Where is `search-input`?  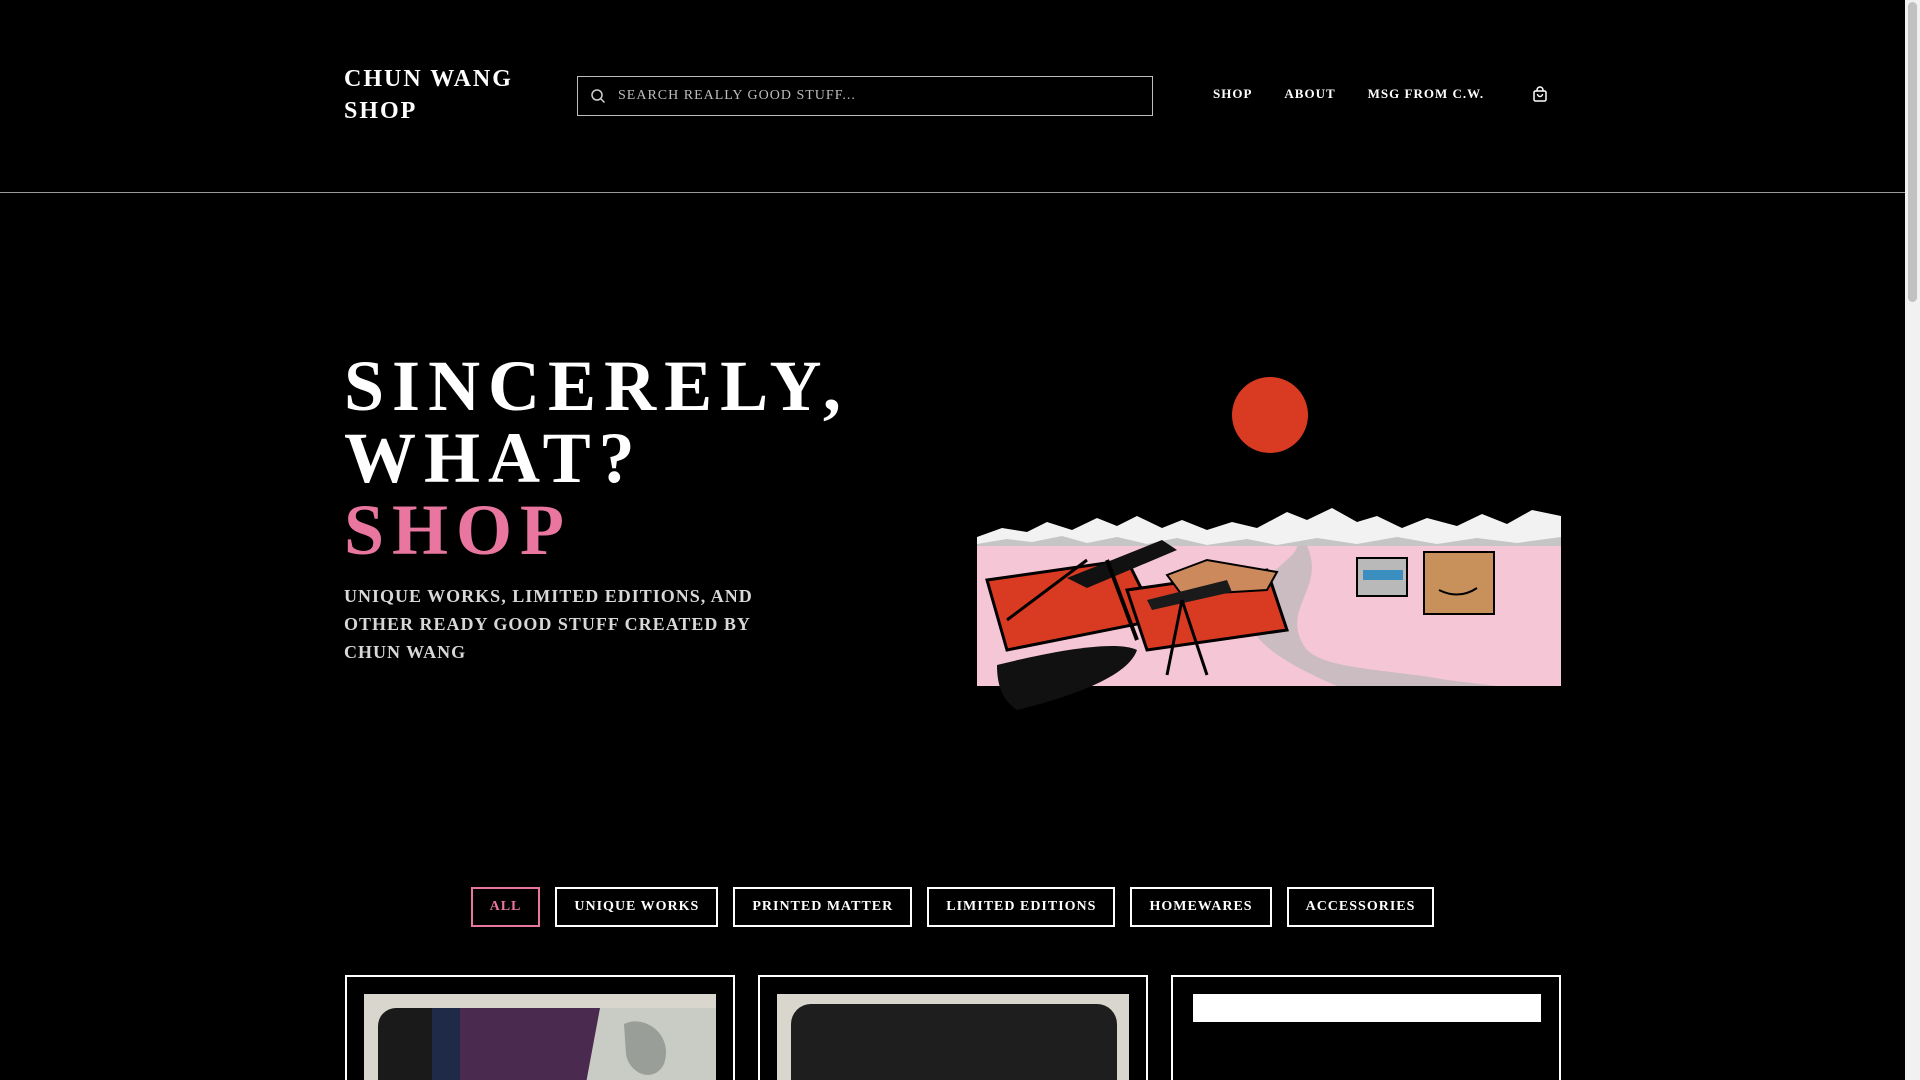
search-input is located at coordinates (878, 96).